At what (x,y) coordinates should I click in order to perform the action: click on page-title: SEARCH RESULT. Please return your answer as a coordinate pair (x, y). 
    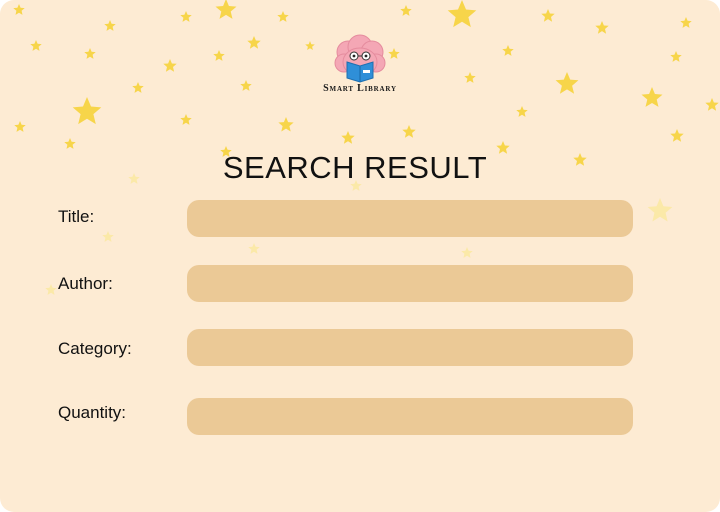
    Looking at the image, I should click on (355, 167).